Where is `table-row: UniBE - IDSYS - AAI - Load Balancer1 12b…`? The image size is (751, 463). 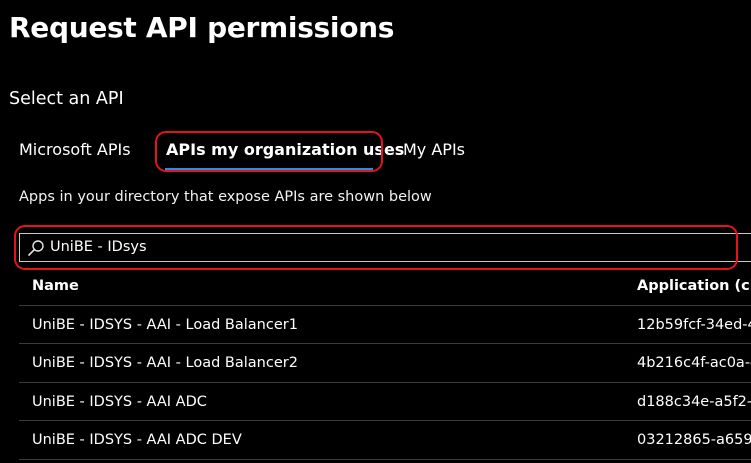 table-row: UniBE - IDSYS - AAI - Load Balancer1 12b… is located at coordinates (385, 325).